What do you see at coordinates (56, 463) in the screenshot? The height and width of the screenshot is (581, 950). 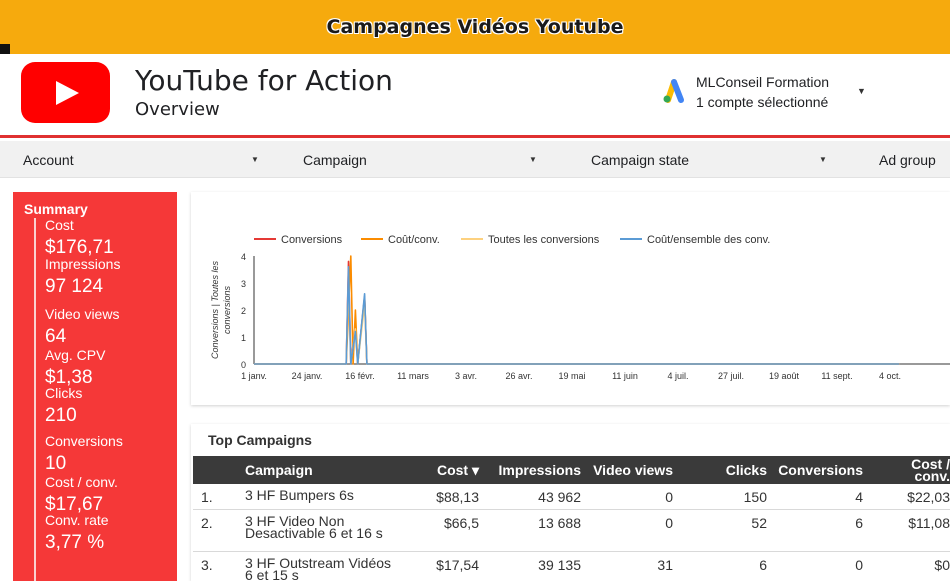 I see `metric-conversions-value: 10` at bounding box center [56, 463].